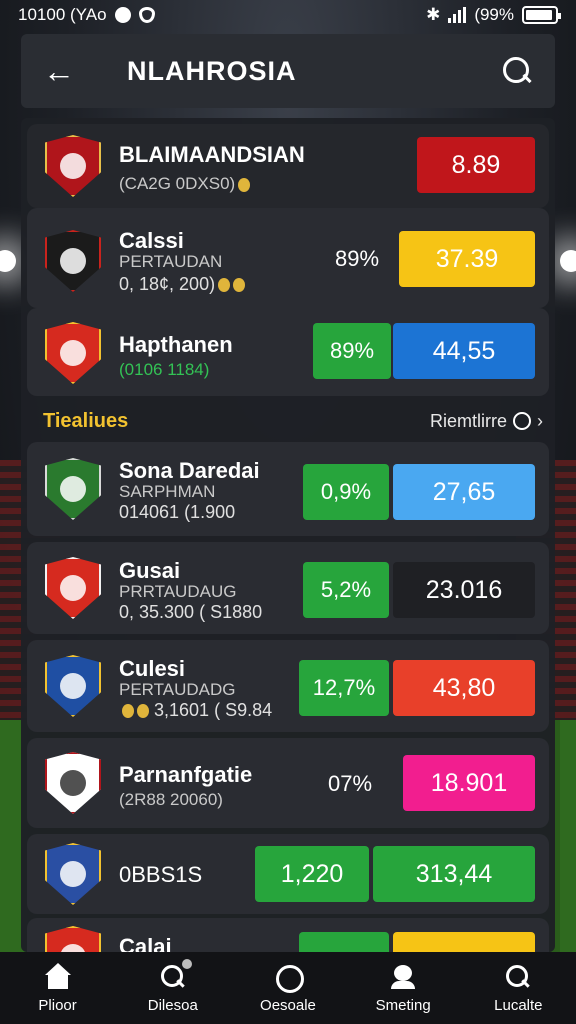 Image resolution: width=576 pixels, height=1024 pixels. Describe the element at coordinates (494, 14) in the screenshot. I see `battery-percent: (99%` at that location.